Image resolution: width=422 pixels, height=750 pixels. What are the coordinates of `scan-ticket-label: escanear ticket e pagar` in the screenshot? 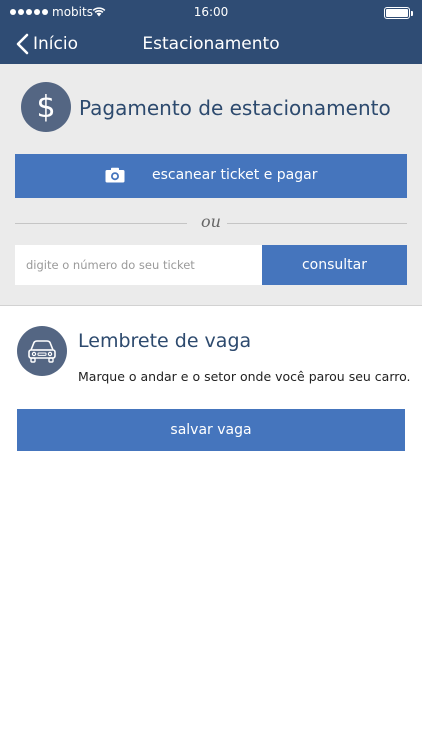 It's located at (235, 175).